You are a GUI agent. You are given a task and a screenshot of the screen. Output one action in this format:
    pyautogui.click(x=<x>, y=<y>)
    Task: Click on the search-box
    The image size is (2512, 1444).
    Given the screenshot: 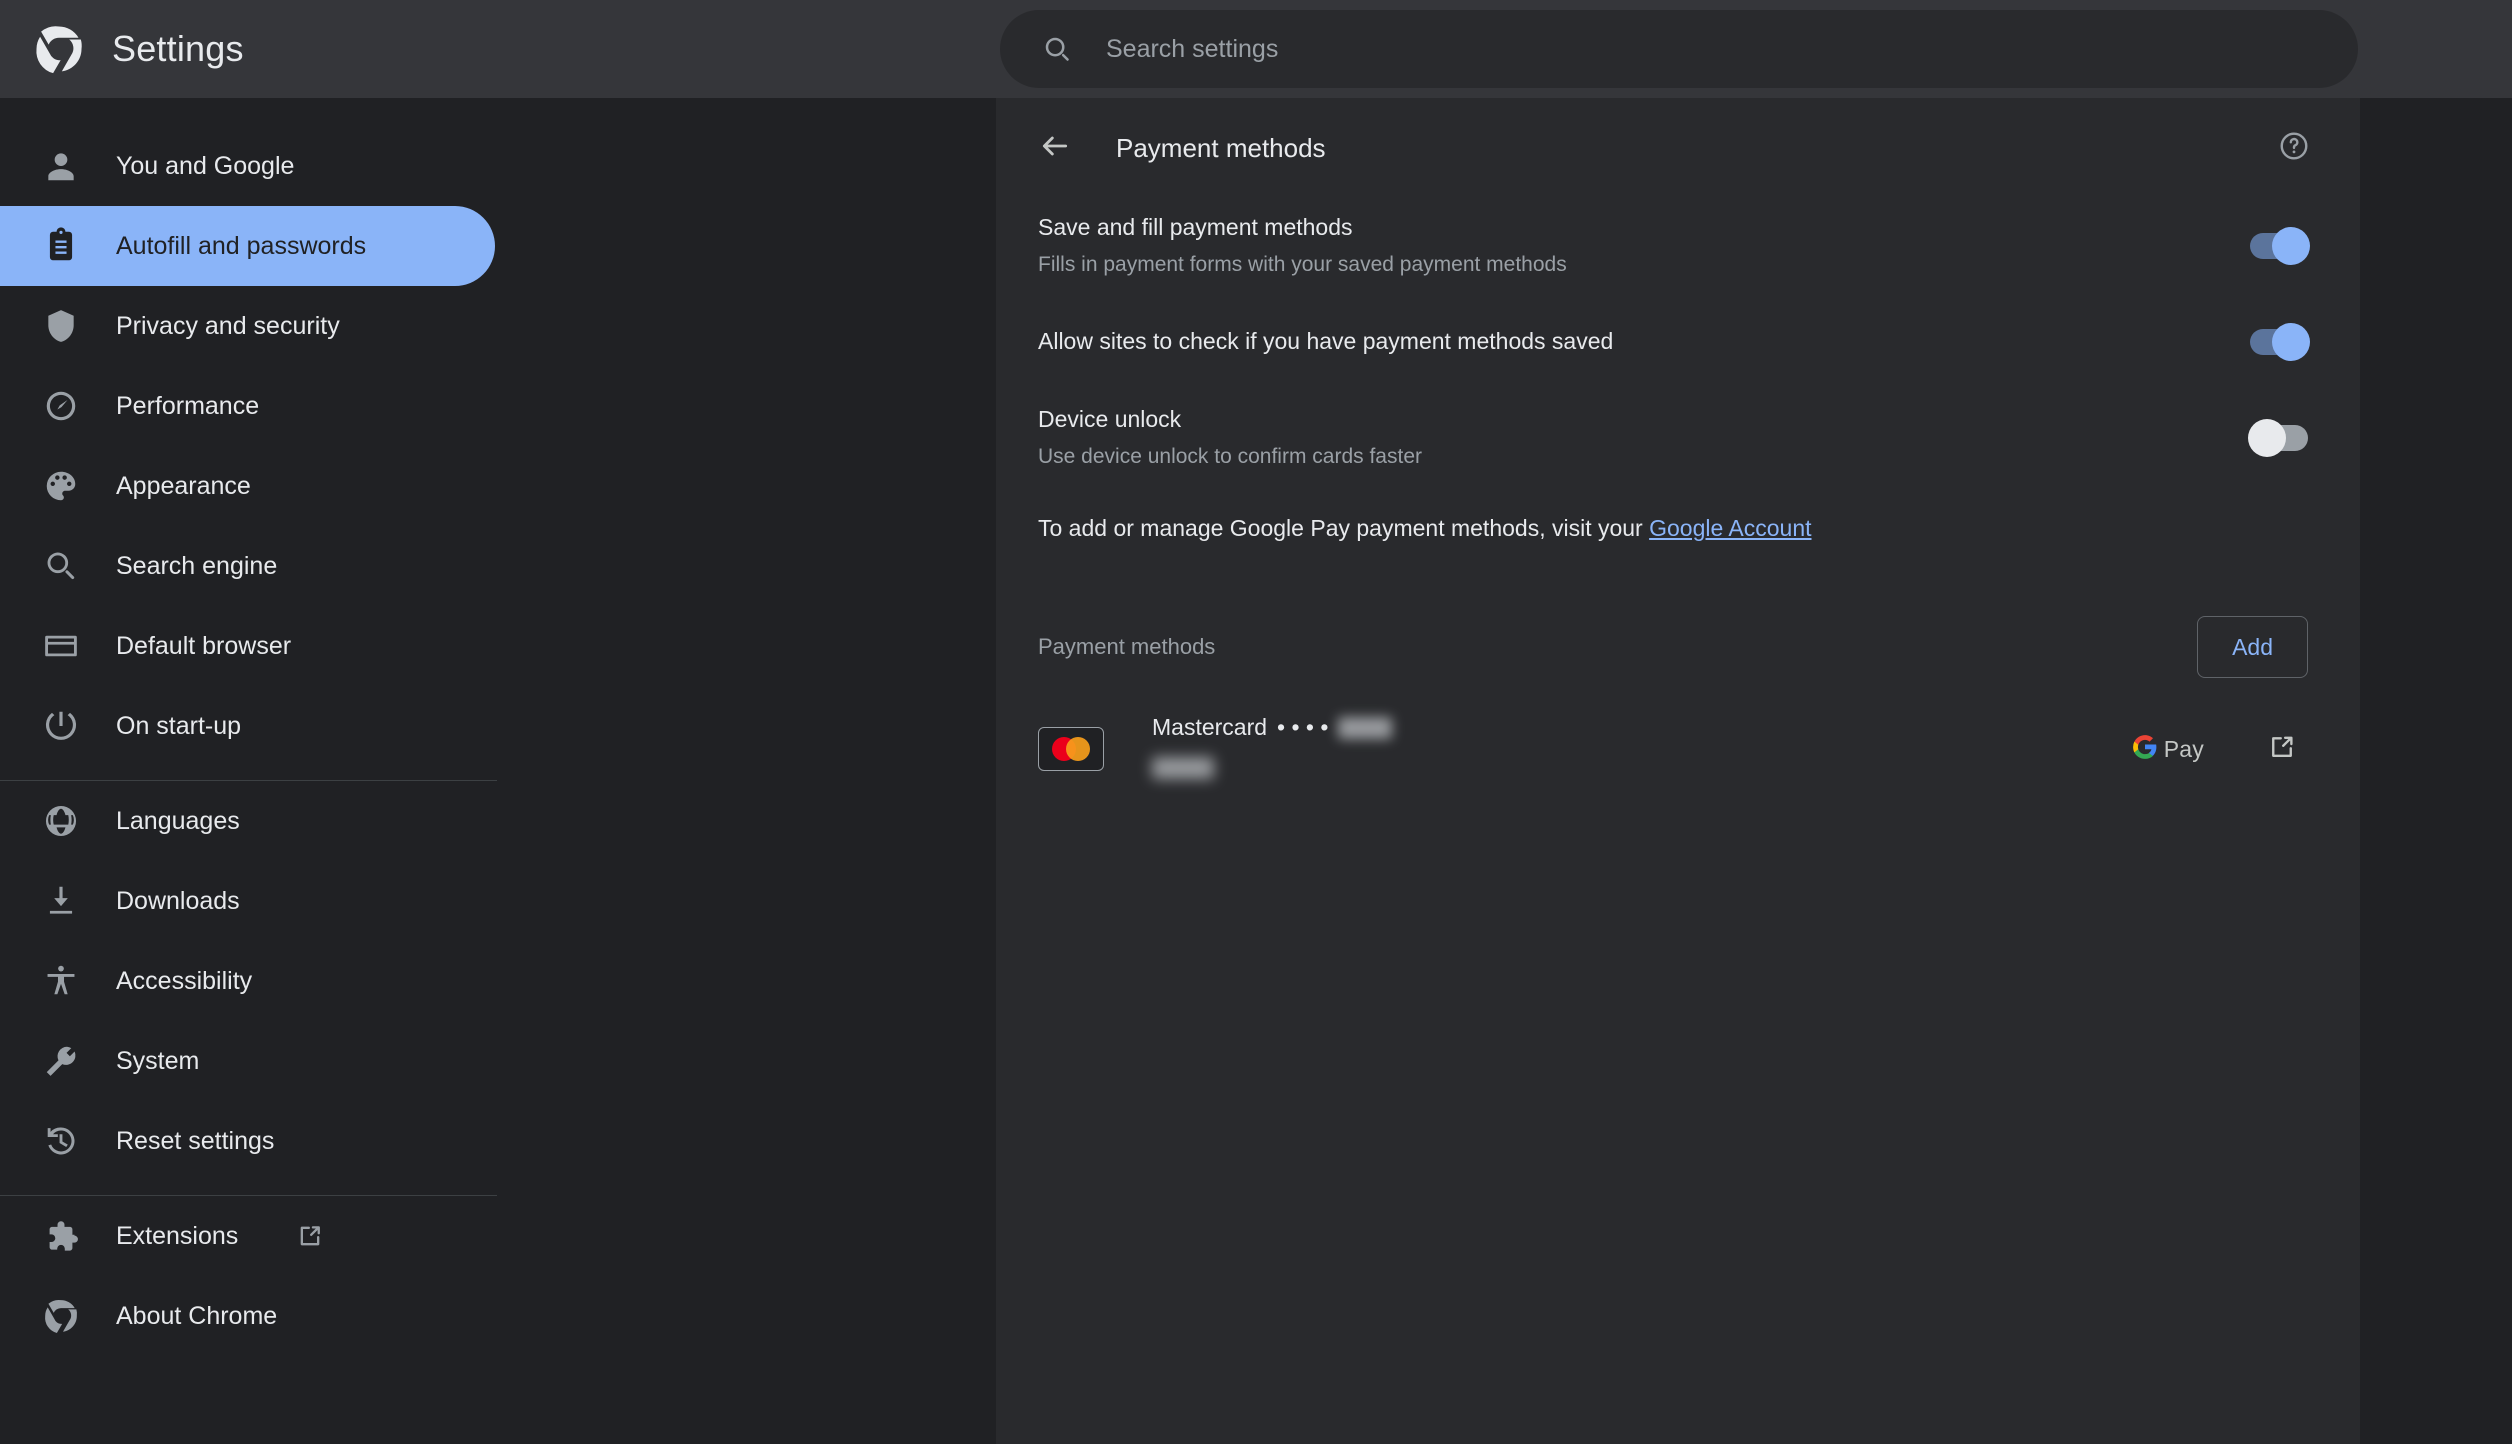 What is the action you would take?
    pyautogui.click(x=1679, y=49)
    